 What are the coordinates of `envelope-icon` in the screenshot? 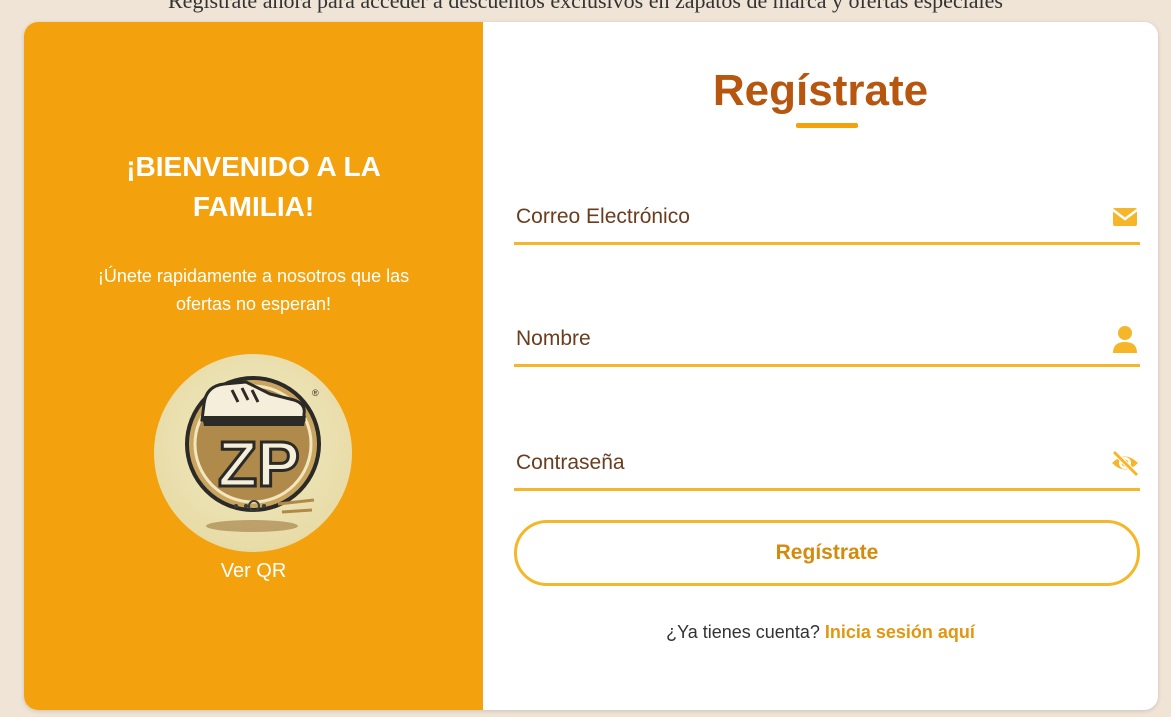 It's located at (1125, 217).